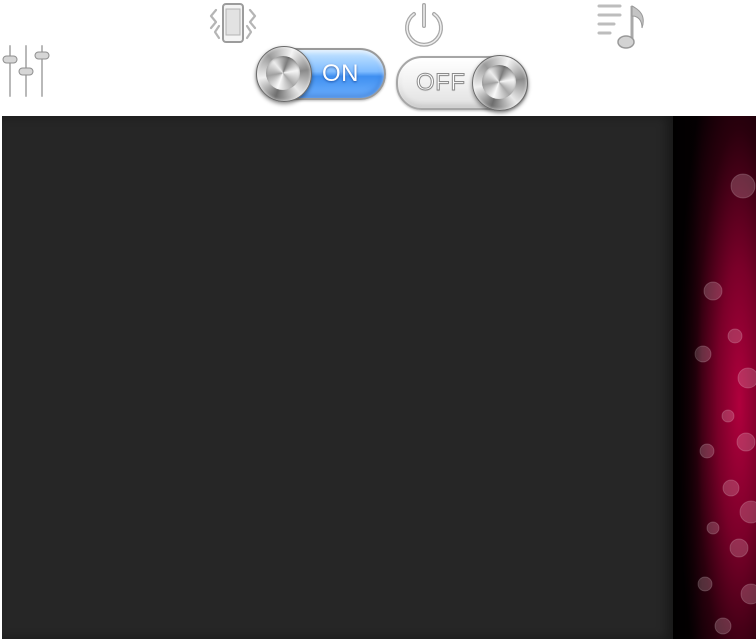  Describe the element at coordinates (321, 74) in the screenshot. I see `on-toggle-switch: ON` at that location.